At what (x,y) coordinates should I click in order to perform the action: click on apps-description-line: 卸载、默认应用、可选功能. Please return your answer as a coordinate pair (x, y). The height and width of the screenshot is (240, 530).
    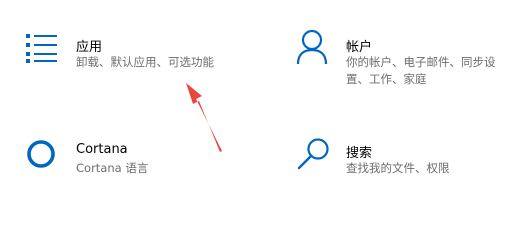
    Looking at the image, I should click on (145, 62).